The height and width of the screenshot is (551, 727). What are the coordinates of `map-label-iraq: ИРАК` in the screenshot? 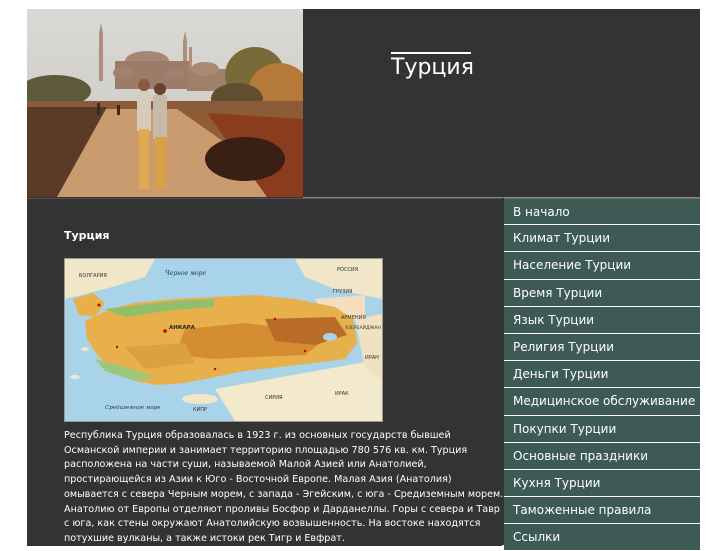 It's located at (342, 394).